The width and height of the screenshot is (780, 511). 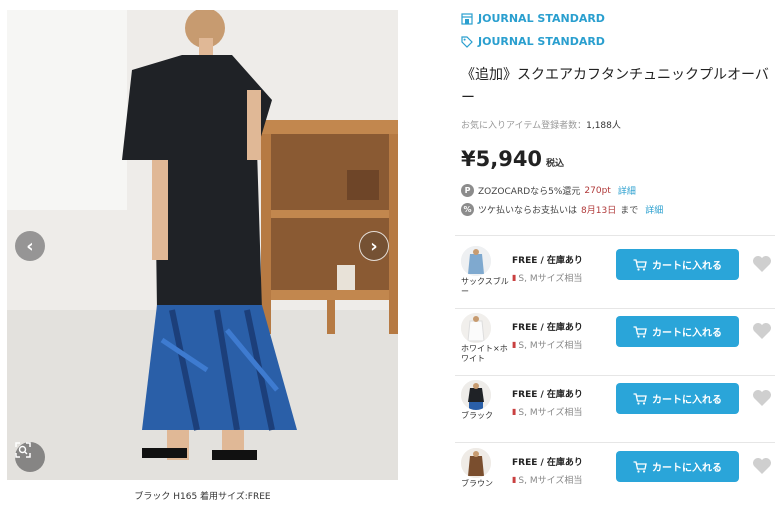 What do you see at coordinates (541, 18) in the screenshot?
I see `shop-link: JOURNAL STANDARD` at bounding box center [541, 18].